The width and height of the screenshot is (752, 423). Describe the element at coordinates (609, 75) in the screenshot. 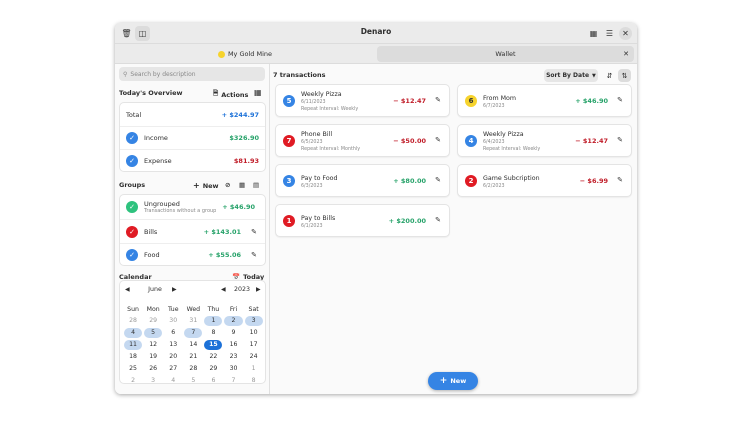

I see `sort-descending-icon: ⇵` at that location.